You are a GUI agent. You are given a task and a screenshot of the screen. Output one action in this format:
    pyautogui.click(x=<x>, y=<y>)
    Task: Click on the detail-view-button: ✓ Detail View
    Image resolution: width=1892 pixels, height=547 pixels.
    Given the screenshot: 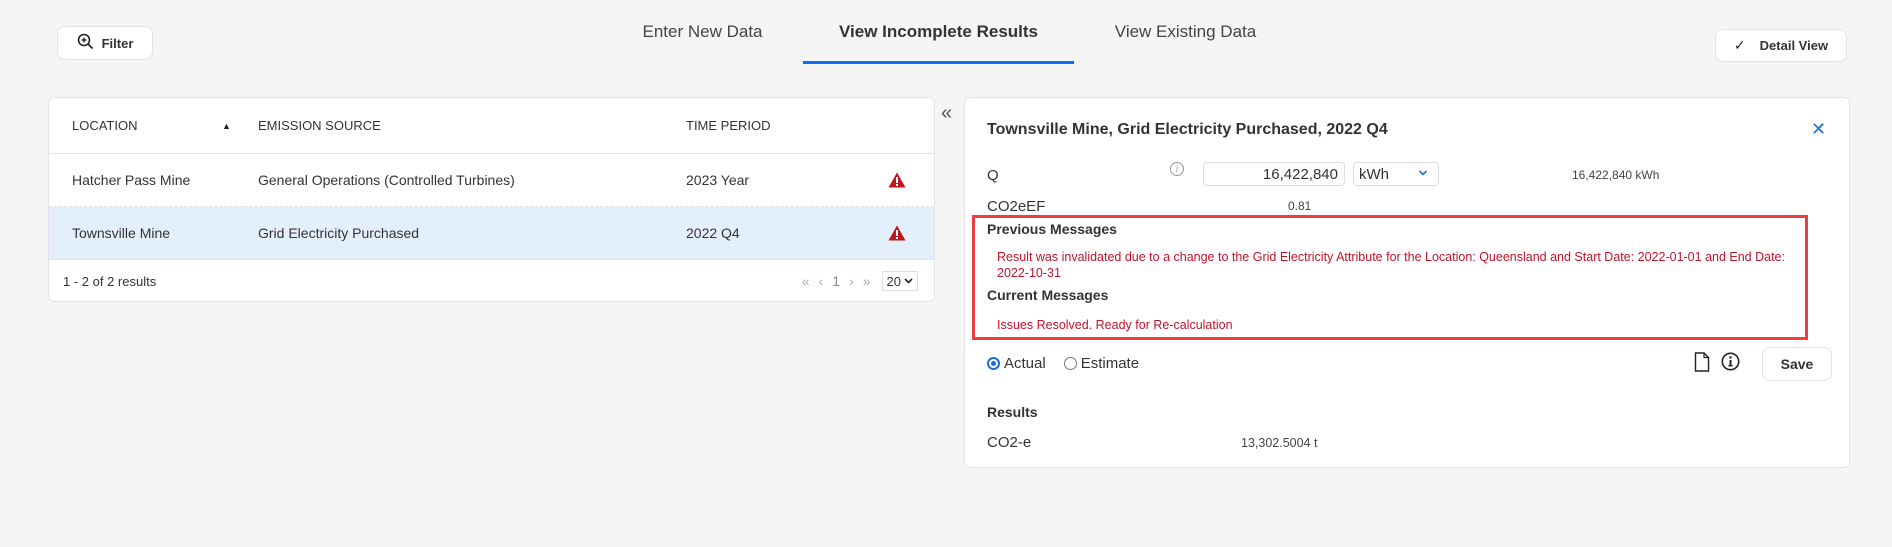 What is the action you would take?
    pyautogui.click(x=1781, y=45)
    